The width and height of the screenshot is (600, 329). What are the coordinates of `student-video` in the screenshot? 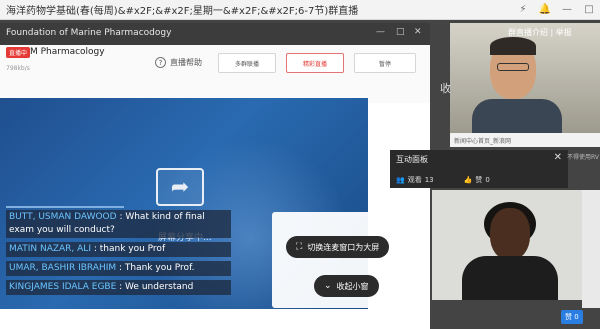 It's located at (507, 245).